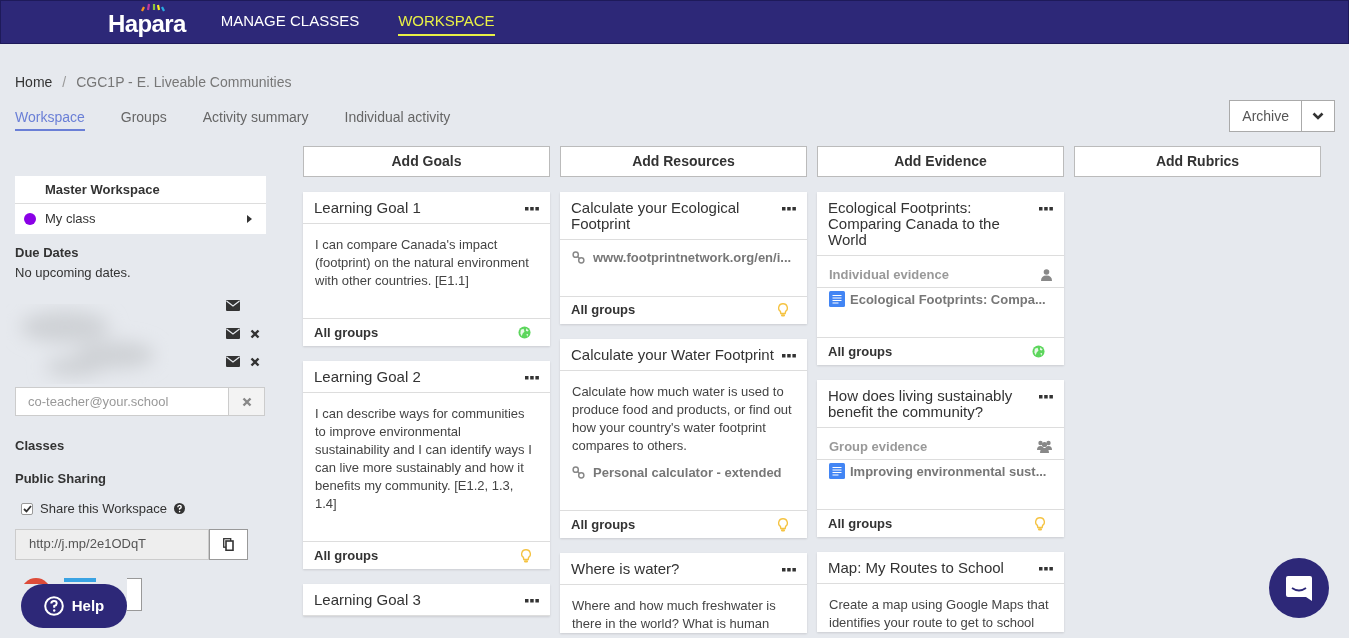 This screenshot has width=1349, height=638. Describe the element at coordinates (672, 215) in the screenshot. I see `card-title: Calculate your Ecological Footprint` at that location.